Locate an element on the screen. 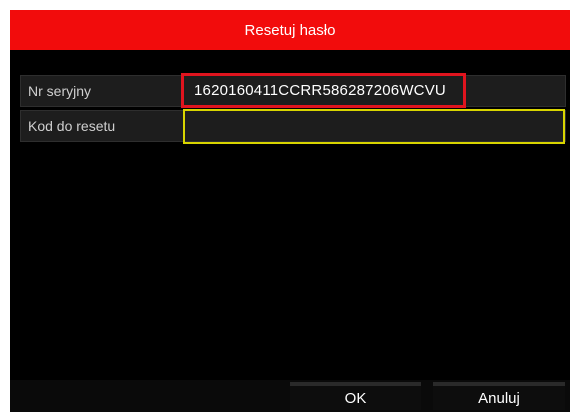 The image size is (573, 416). dialog-title: Resetuj hasło is located at coordinates (290, 30).